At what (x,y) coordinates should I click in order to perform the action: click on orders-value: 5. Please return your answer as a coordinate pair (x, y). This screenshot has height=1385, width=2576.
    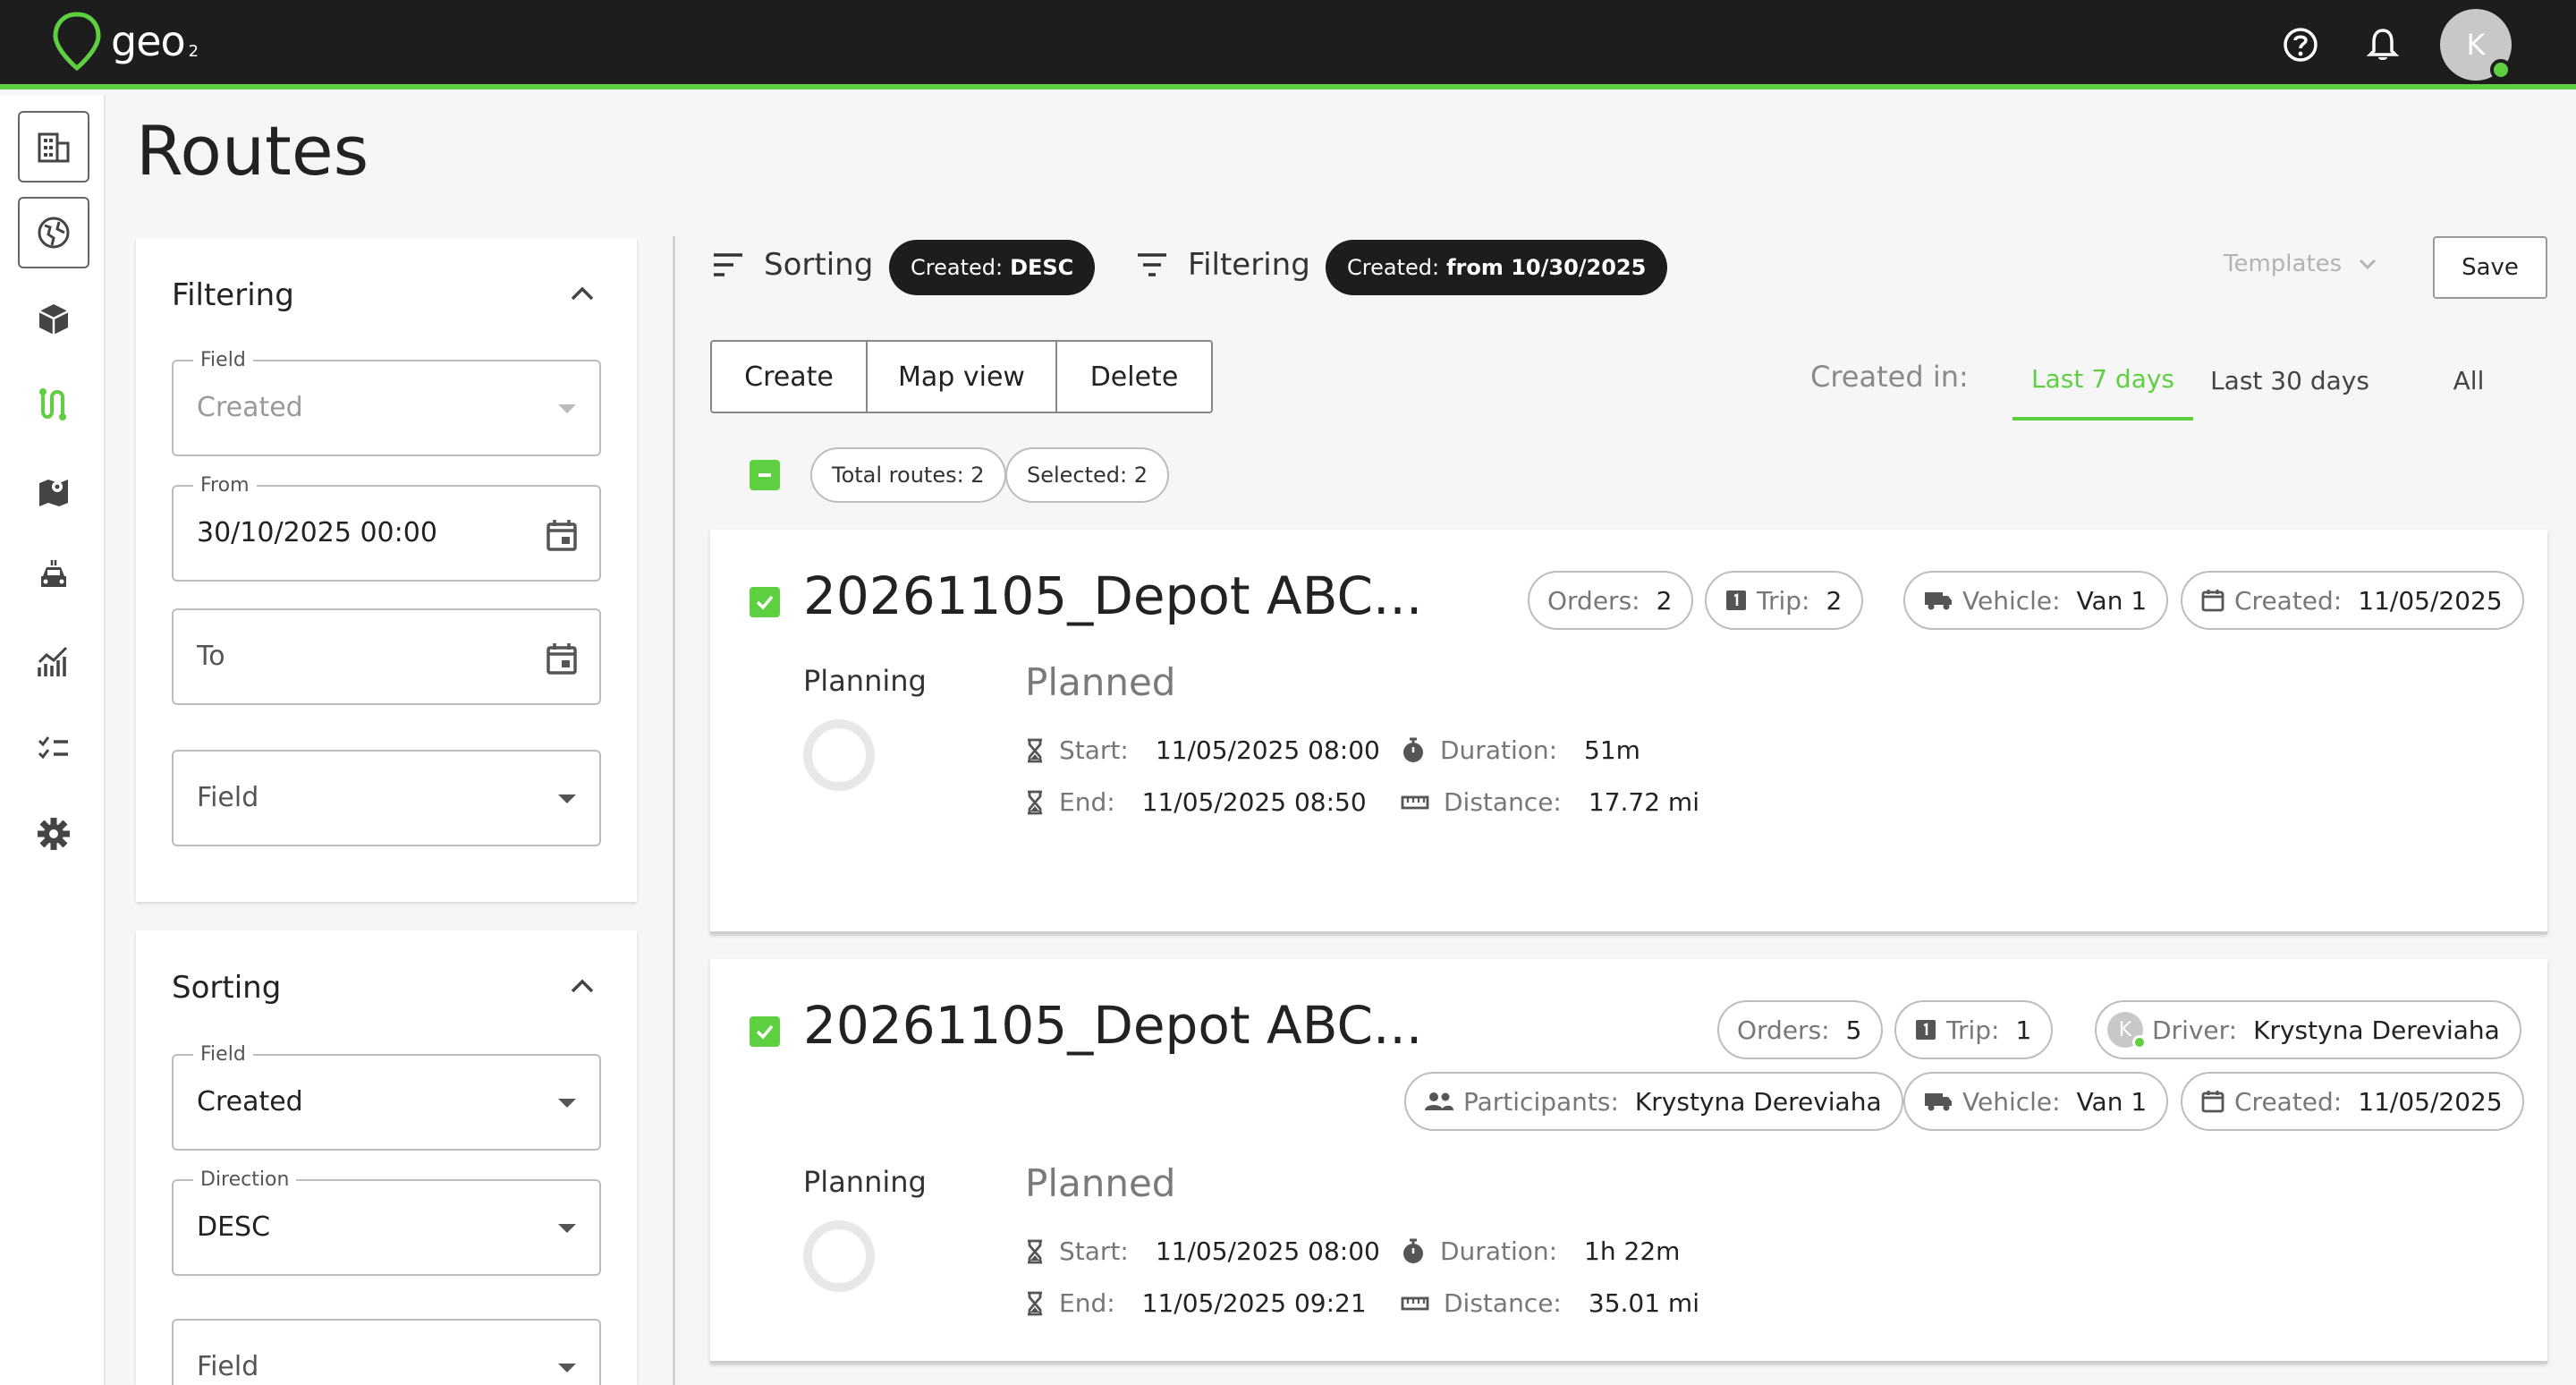
    Looking at the image, I should click on (1853, 1030).